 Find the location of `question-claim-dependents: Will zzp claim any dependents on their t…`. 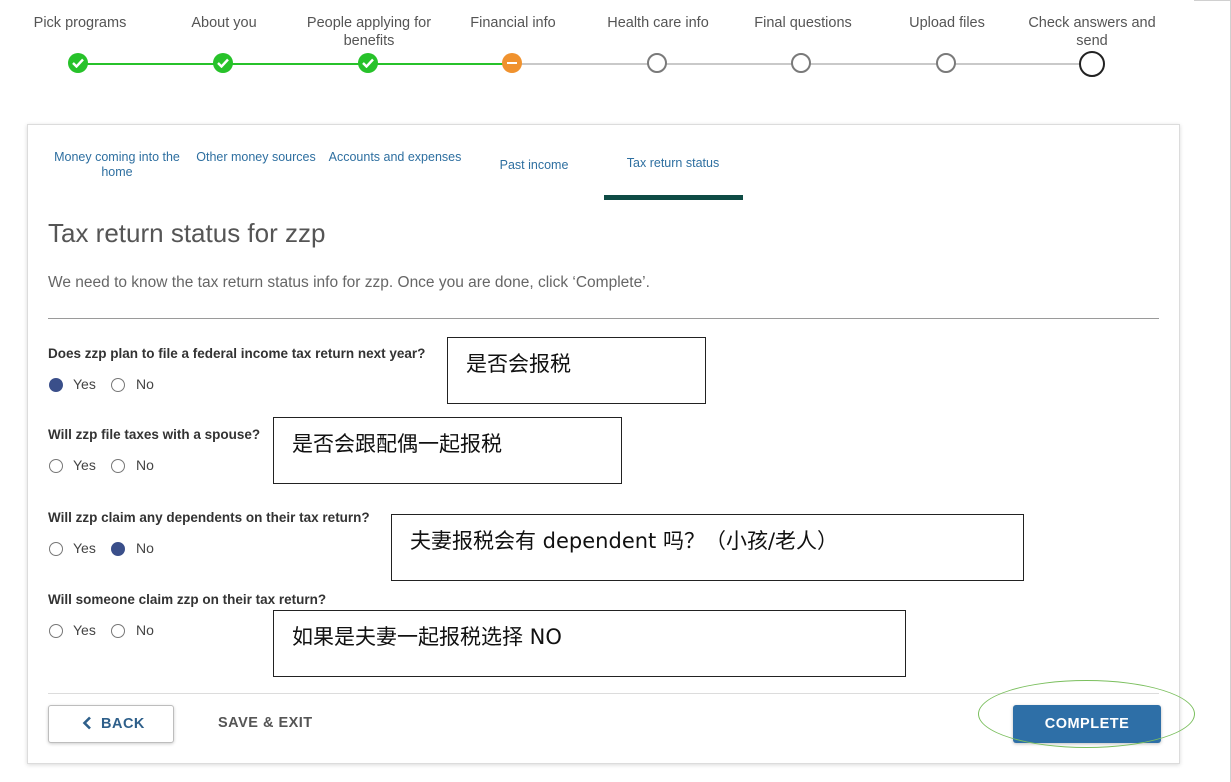

question-claim-dependents: Will zzp claim any dependents on their t… is located at coordinates (209, 517).